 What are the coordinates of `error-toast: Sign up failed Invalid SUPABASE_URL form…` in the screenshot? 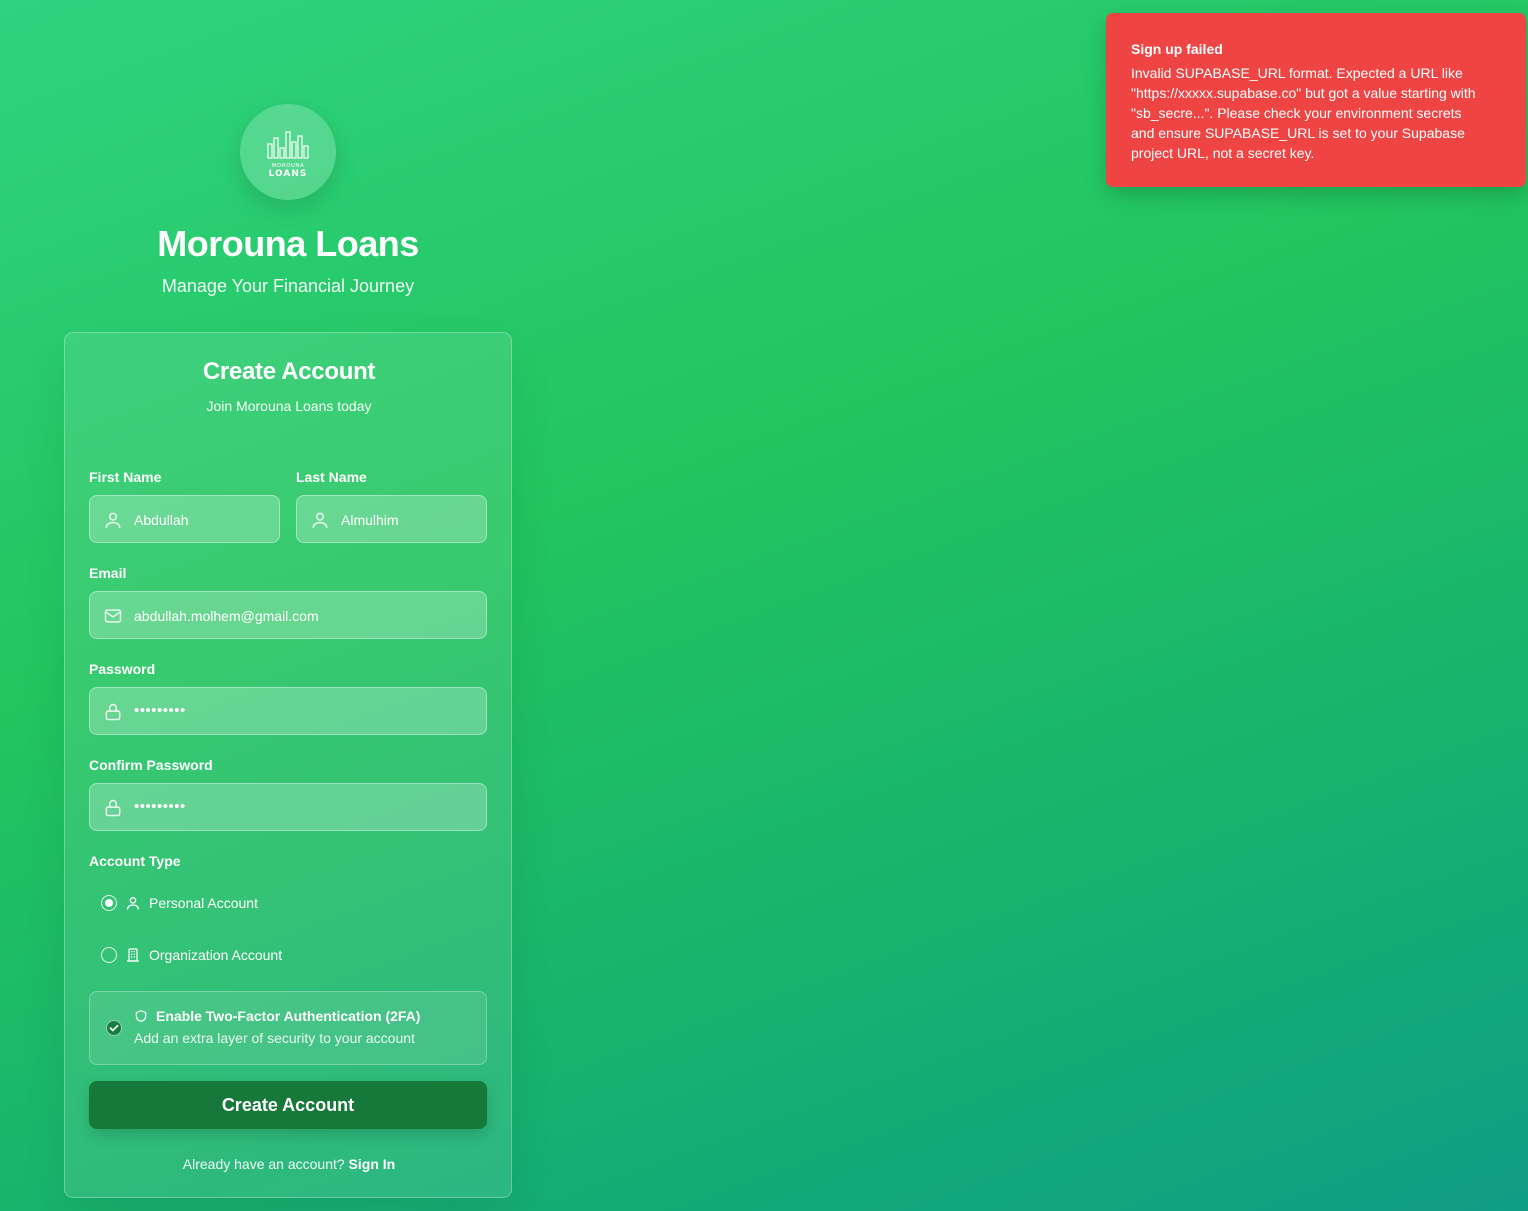 It's located at (1316, 100).